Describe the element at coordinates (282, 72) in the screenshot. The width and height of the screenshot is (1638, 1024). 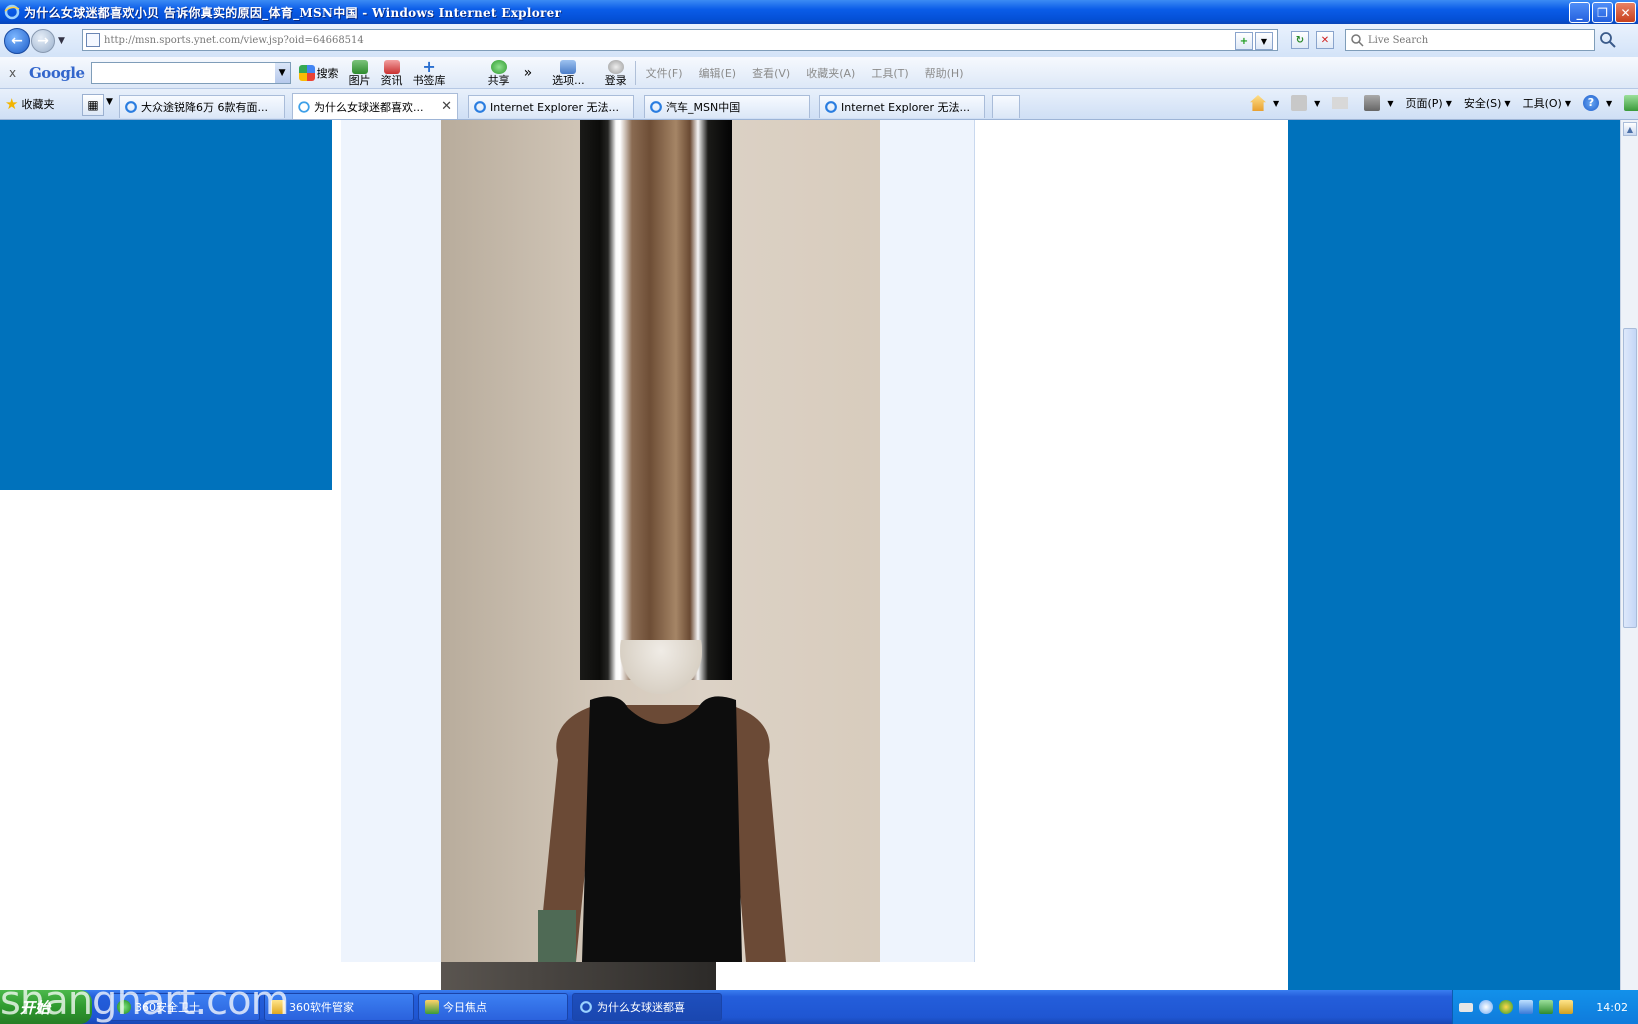
I see `google-search-dropdown-icon: ▼` at that location.